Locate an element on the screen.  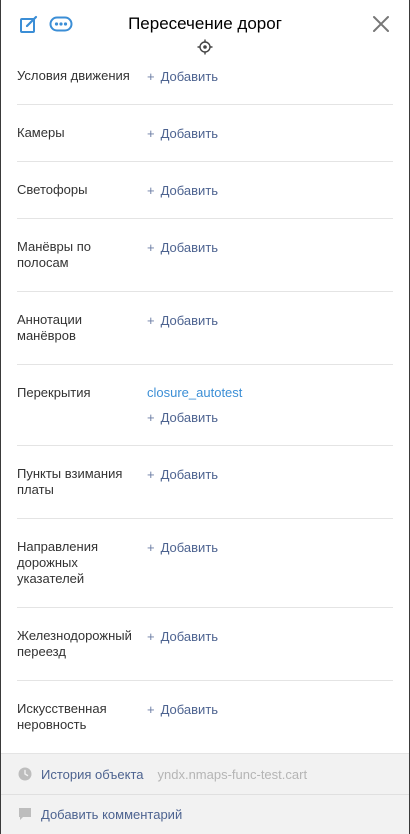
history-author: yndx.nmaps-func-test.cart is located at coordinates (232, 774).